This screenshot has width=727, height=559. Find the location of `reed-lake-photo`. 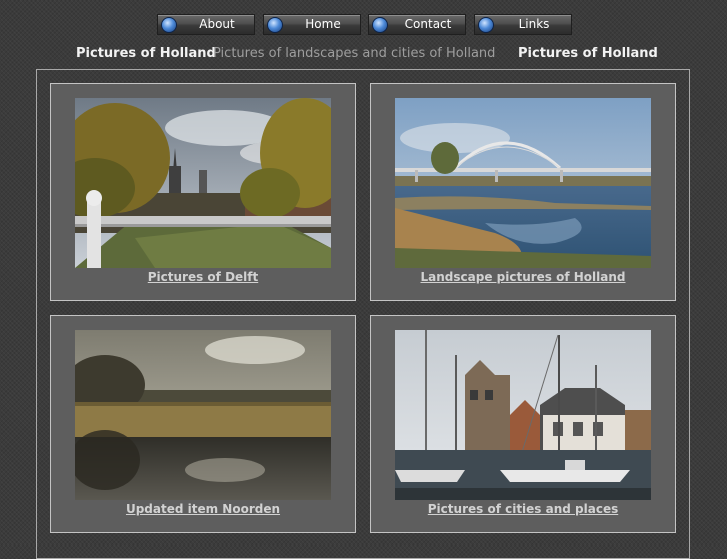

reed-lake-photo is located at coordinates (203, 415).